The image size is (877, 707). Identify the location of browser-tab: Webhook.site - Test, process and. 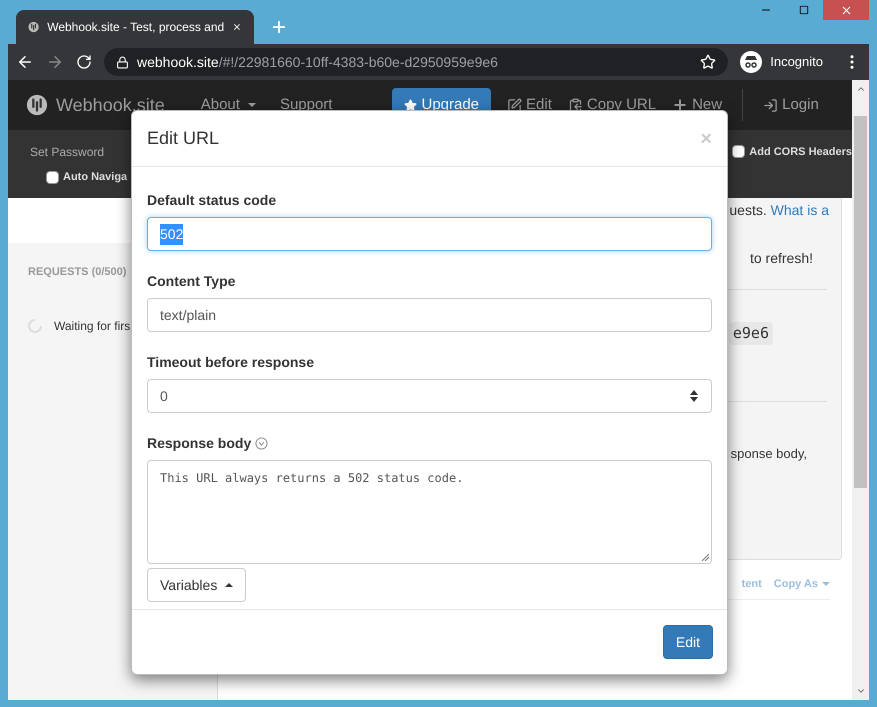
(135, 27).